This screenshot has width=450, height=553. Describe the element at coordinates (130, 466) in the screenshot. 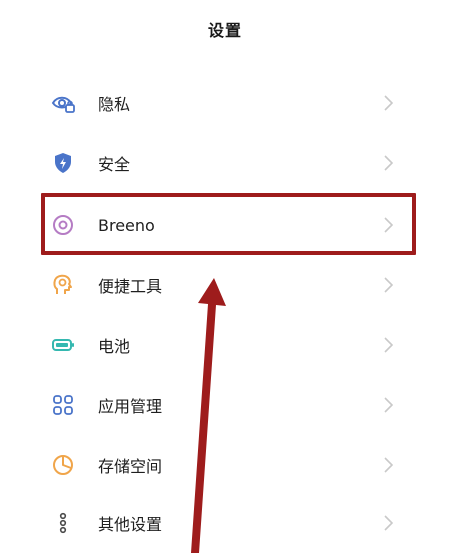

I see `settings-item-label: 存储空间` at that location.